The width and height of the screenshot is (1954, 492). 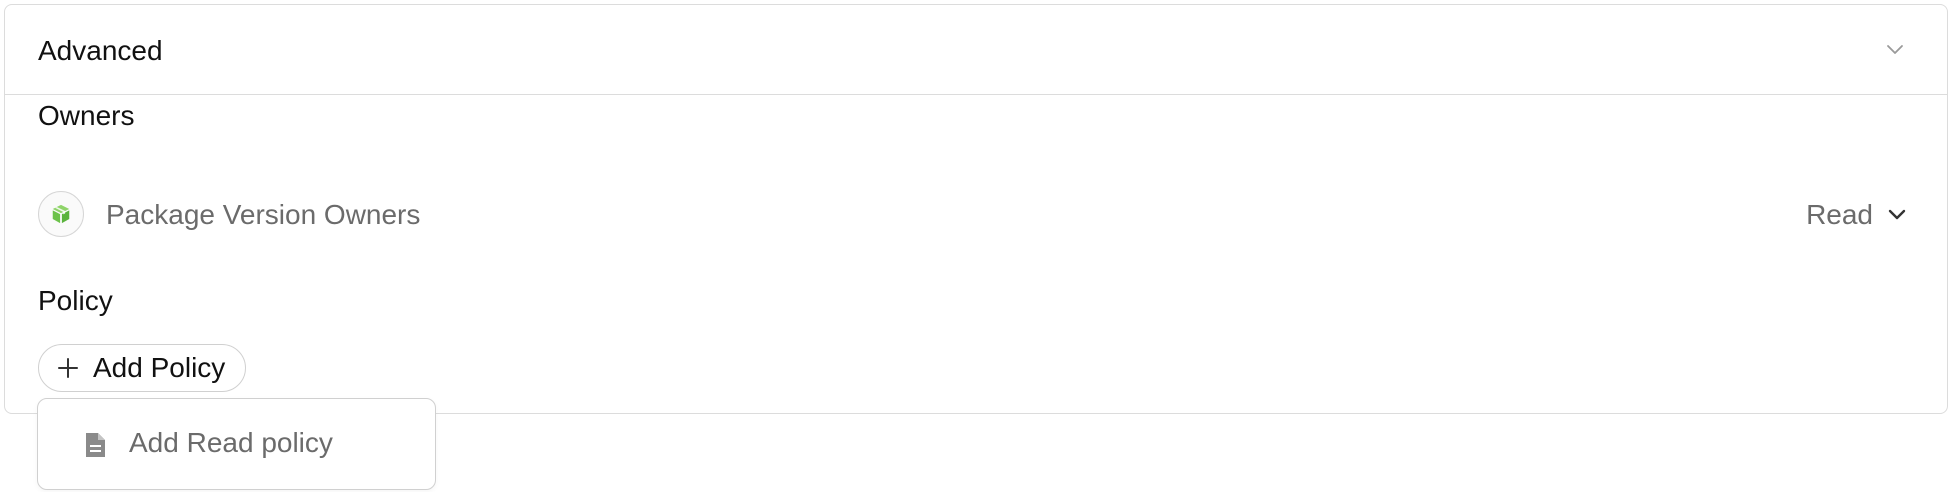 What do you see at coordinates (1839, 214) in the screenshot?
I see `role-label: Read` at bounding box center [1839, 214].